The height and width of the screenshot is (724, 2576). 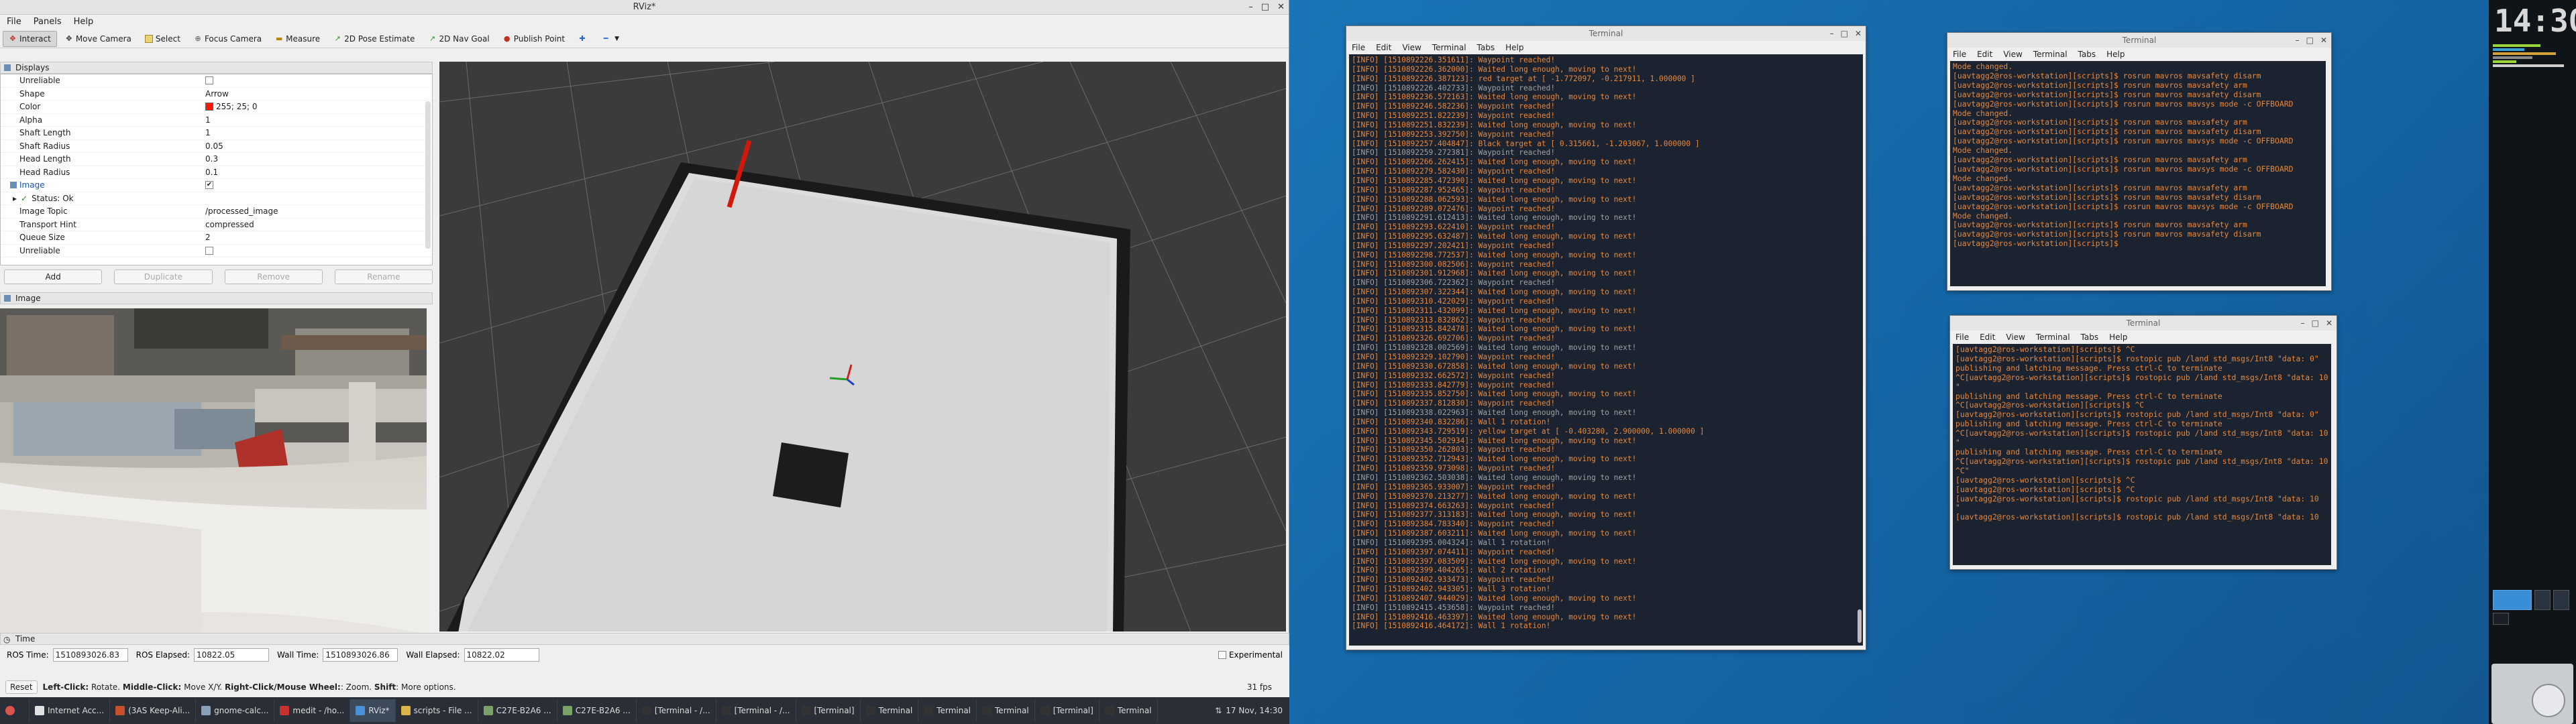 What do you see at coordinates (48, 22) in the screenshot?
I see `menu-panels: Panels` at bounding box center [48, 22].